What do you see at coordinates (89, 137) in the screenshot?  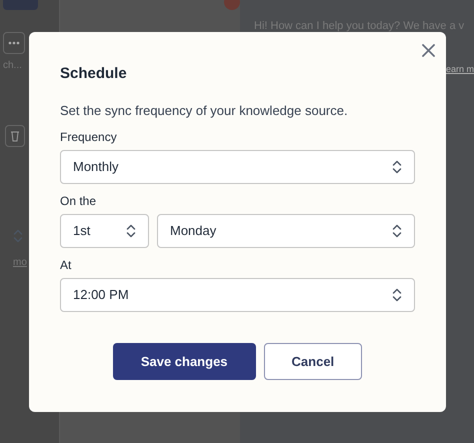 I see `field-label: Frequency` at bounding box center [89, 137].